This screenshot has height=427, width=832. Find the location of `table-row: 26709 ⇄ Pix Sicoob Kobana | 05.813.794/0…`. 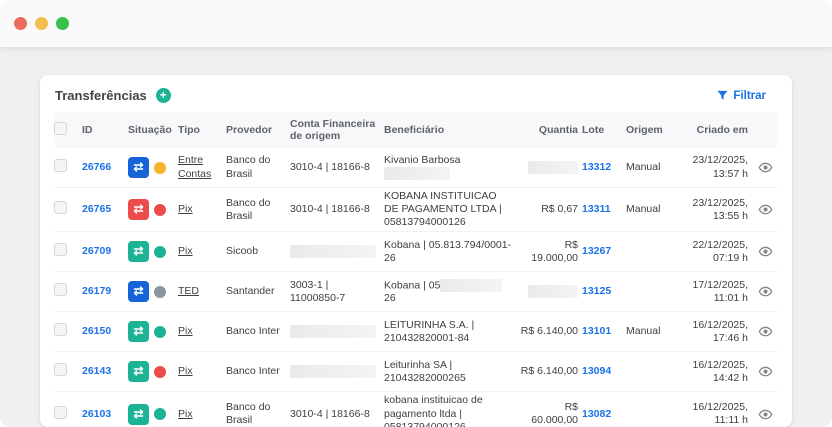

table-row: 26709 ⇄ Pix Sicoob Kobana | 05.813.794/0… is located at coordinates (416, 252).